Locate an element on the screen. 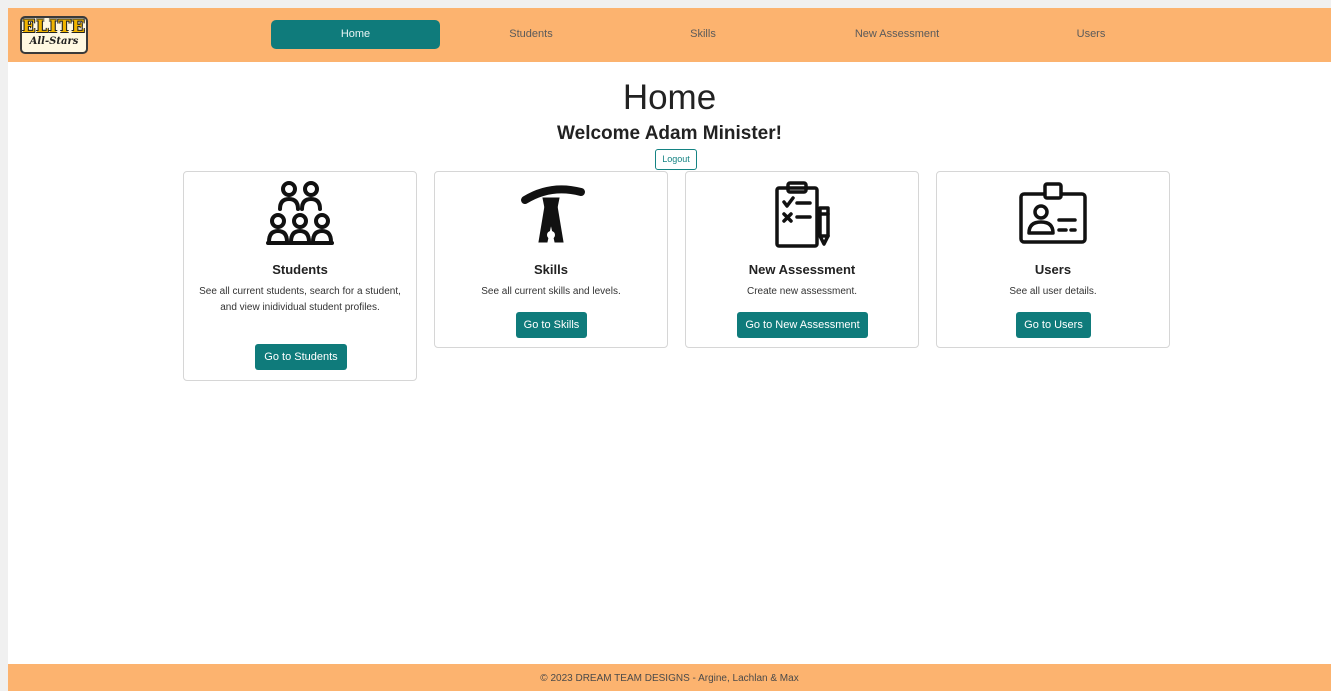  clipboard-checklist-icon is located at coordinates (802, 217).